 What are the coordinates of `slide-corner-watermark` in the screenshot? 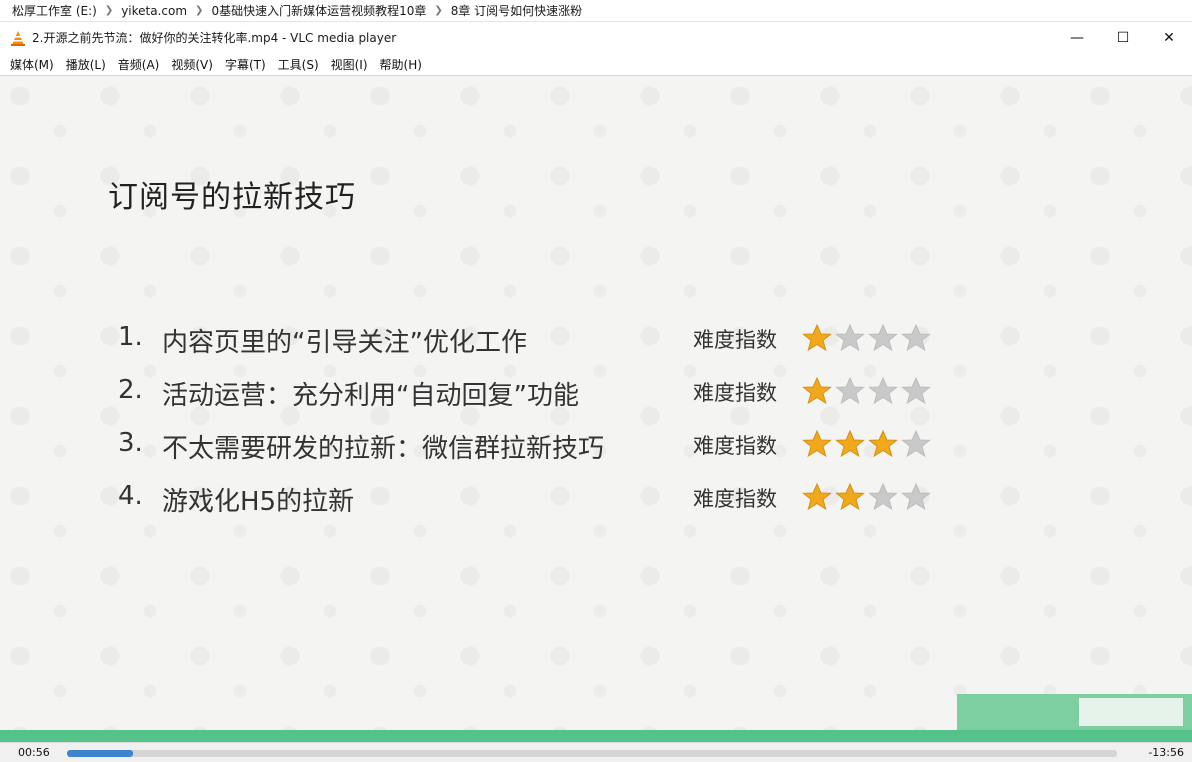 It's located at (1131, 712).